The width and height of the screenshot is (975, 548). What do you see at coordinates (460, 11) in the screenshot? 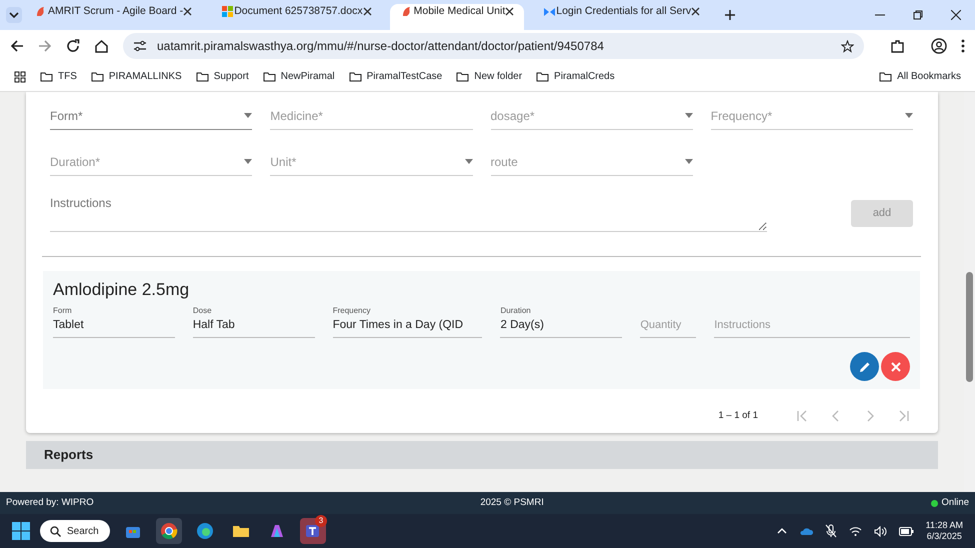
I see `tab-title: Mobile Medical Unit` at bounding box center [460, 11].